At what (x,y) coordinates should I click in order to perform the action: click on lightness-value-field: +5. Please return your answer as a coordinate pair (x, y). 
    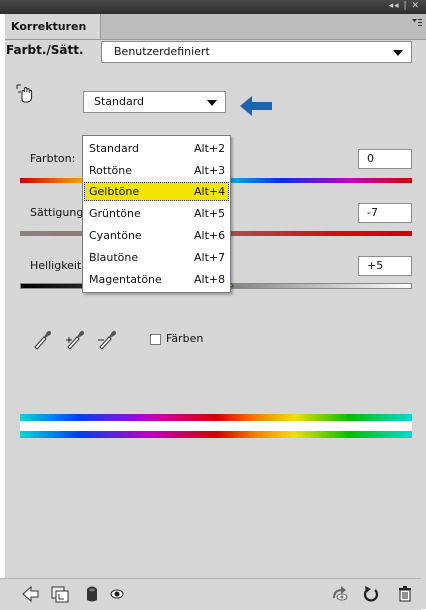
    Looking at the image, I should click on (385, 266).